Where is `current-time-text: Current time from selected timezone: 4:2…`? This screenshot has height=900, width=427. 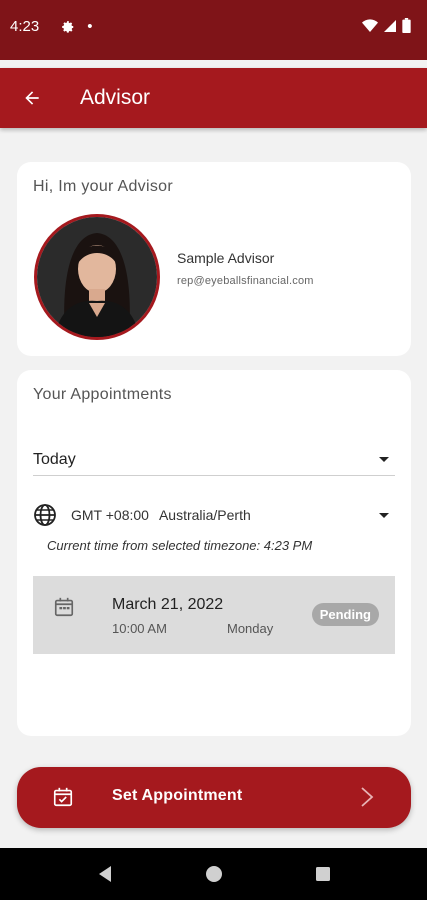 current-time-text: Current time from selected timezone: 4:2… is located at coordinates (180, 545).